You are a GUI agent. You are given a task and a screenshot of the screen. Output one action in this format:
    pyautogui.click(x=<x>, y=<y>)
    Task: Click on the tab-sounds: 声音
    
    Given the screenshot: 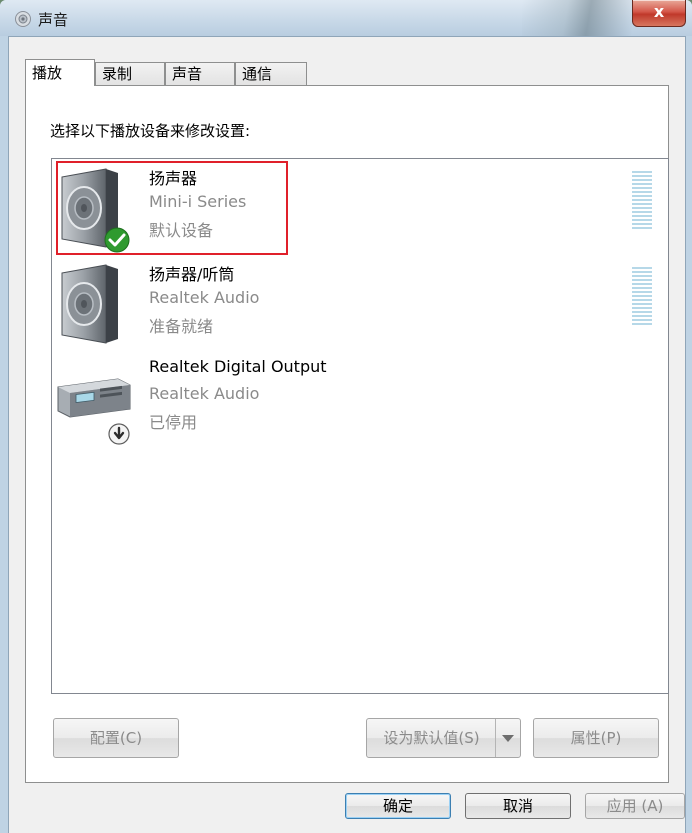 What is the action you would take?
    pyautogui.click(x=200, y=73)
    